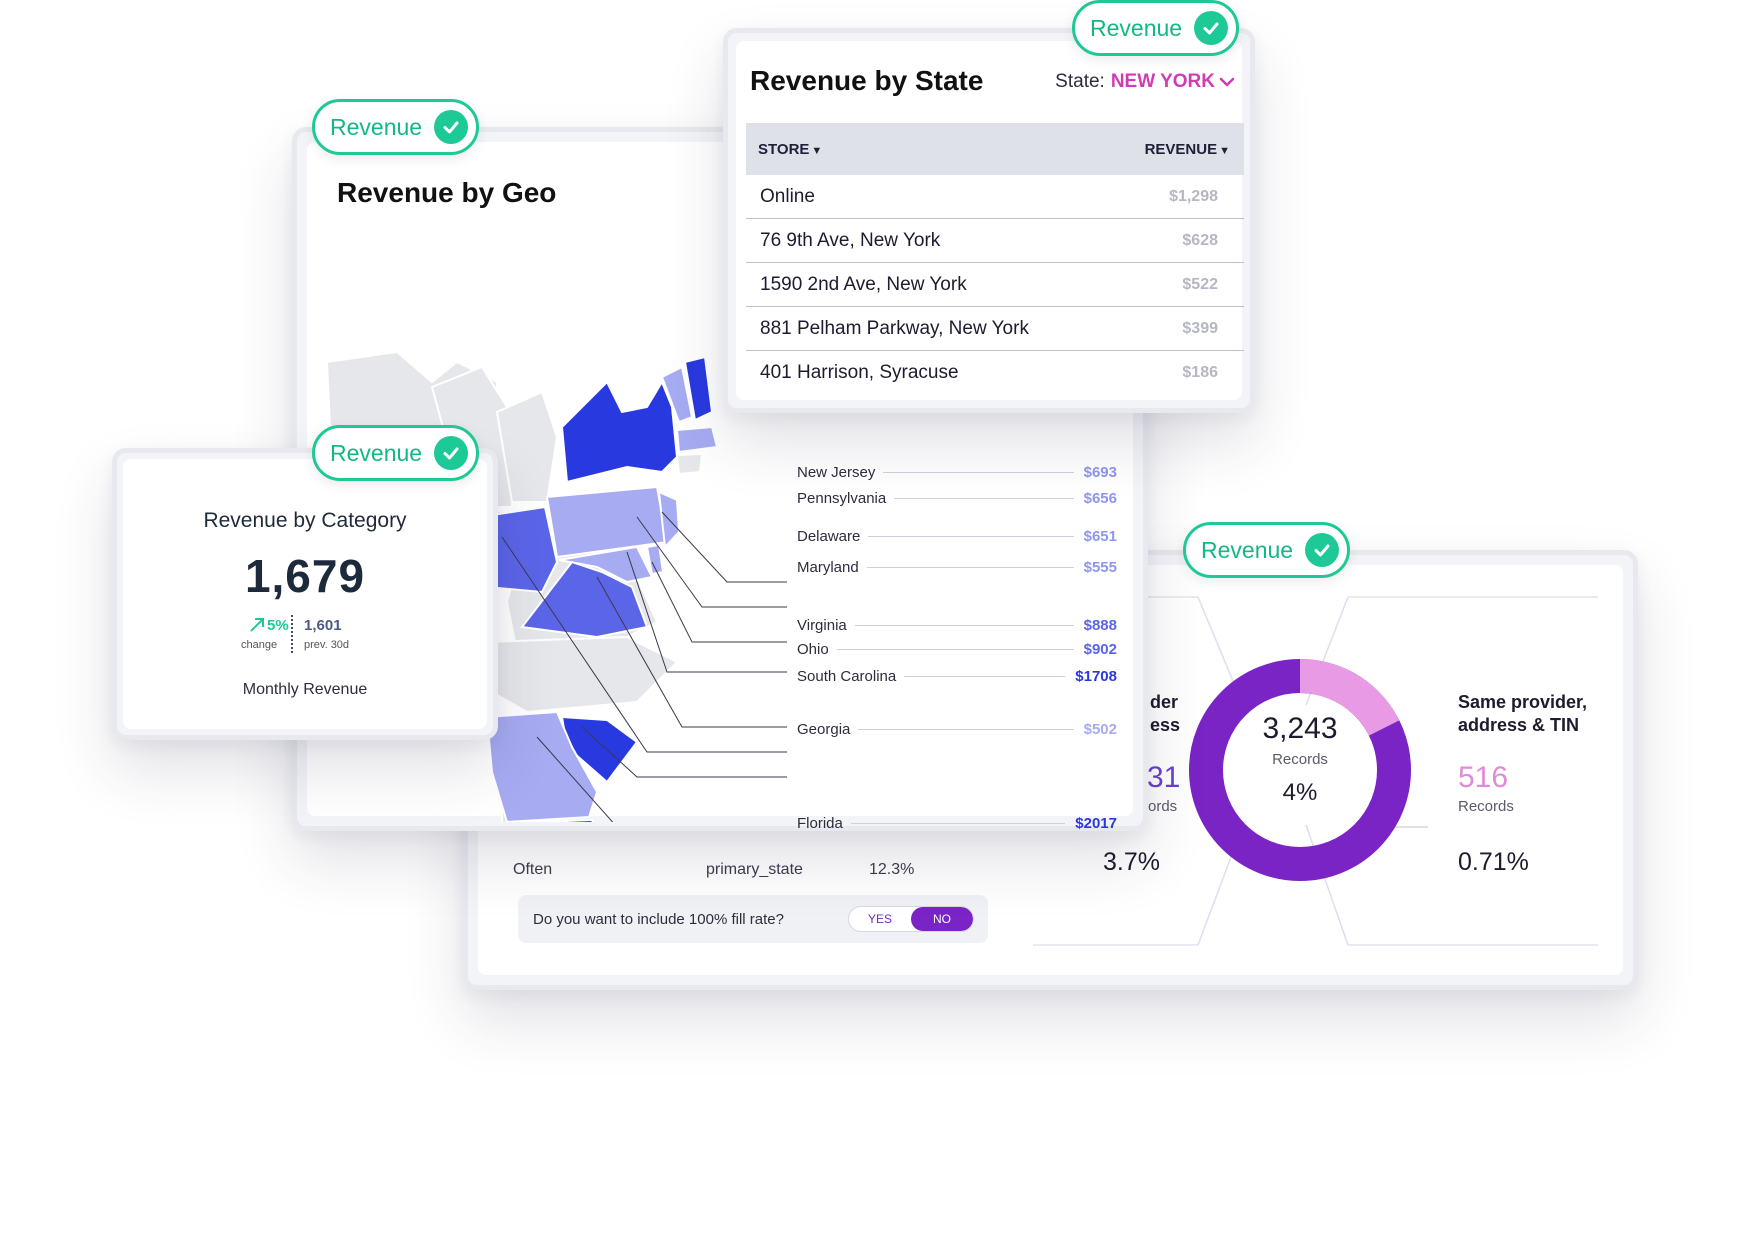  What do you see at coordinates (995, 149) in the screenshot?
I see `state-table-header: STORE ▼ REVENUE ▼` at bounding box center [995, 149].